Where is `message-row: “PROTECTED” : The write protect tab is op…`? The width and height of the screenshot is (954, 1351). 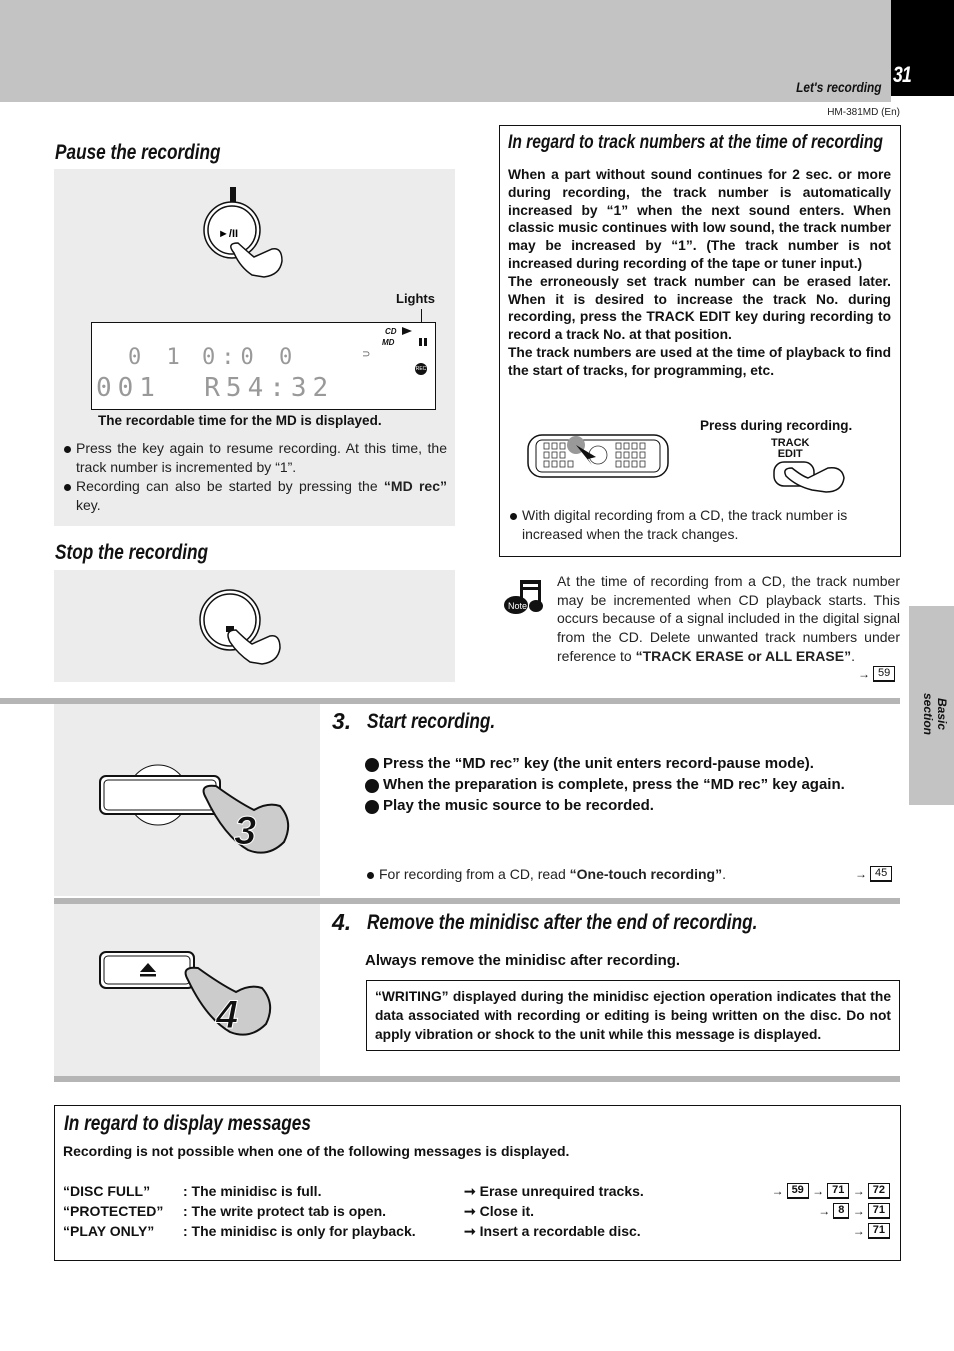
message-row: “PROTECTED” : The write protect tab is op… is located at coordinates (476, 1211).